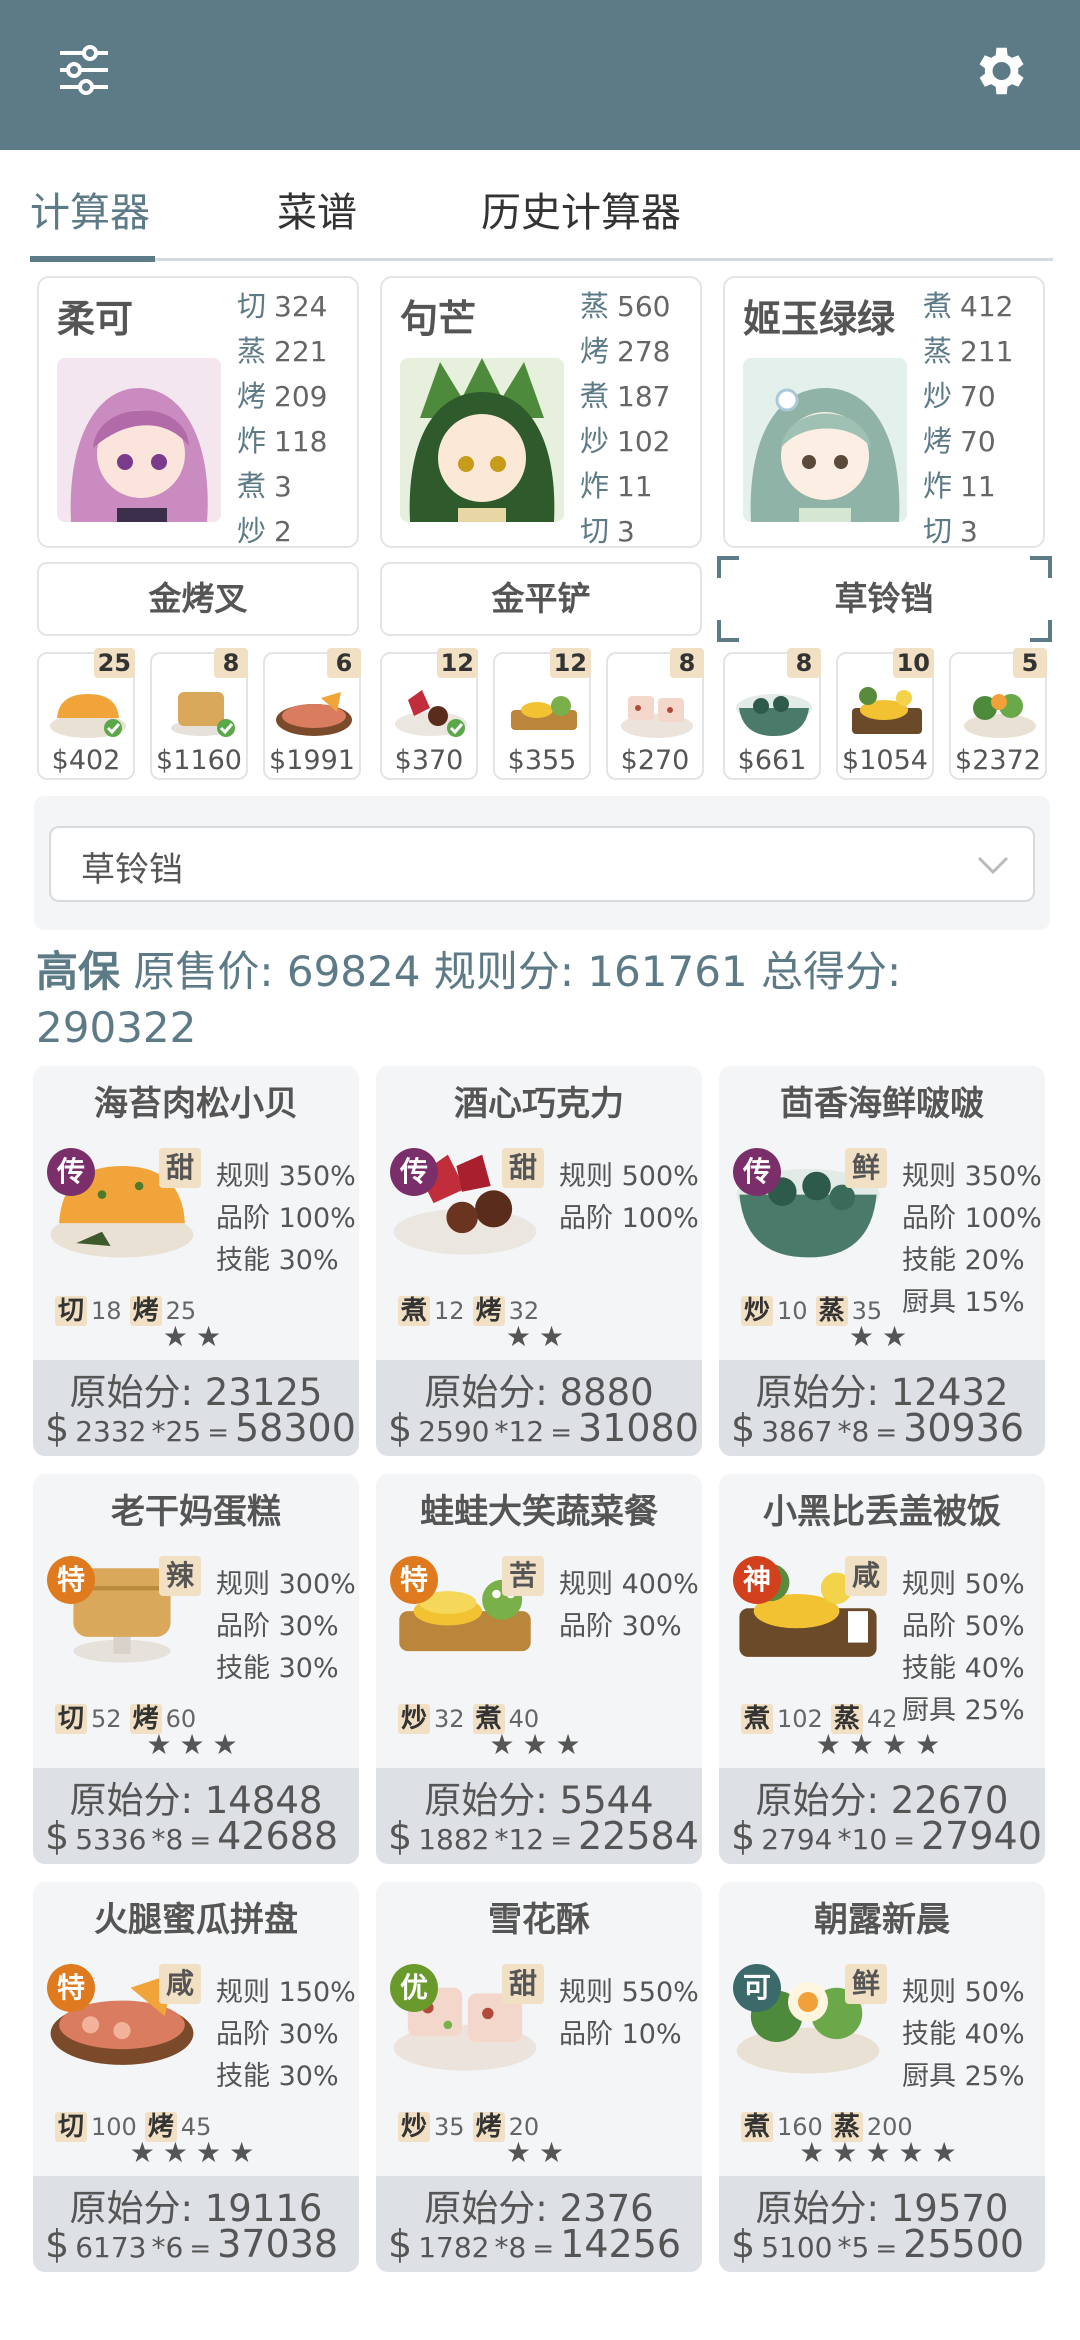 This screenshot has width=1080, height=2340. I want to click on recipe-title: 朝露新晨, so click(882, 1920).